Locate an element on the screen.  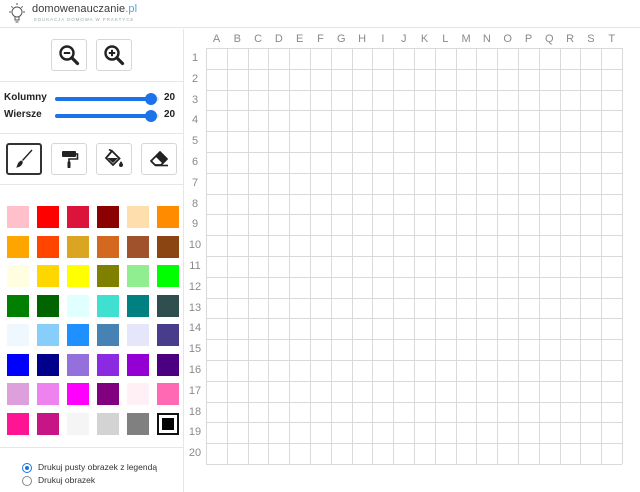
radio-label: Drukuj obrazek is located at coordinates (67, 480).